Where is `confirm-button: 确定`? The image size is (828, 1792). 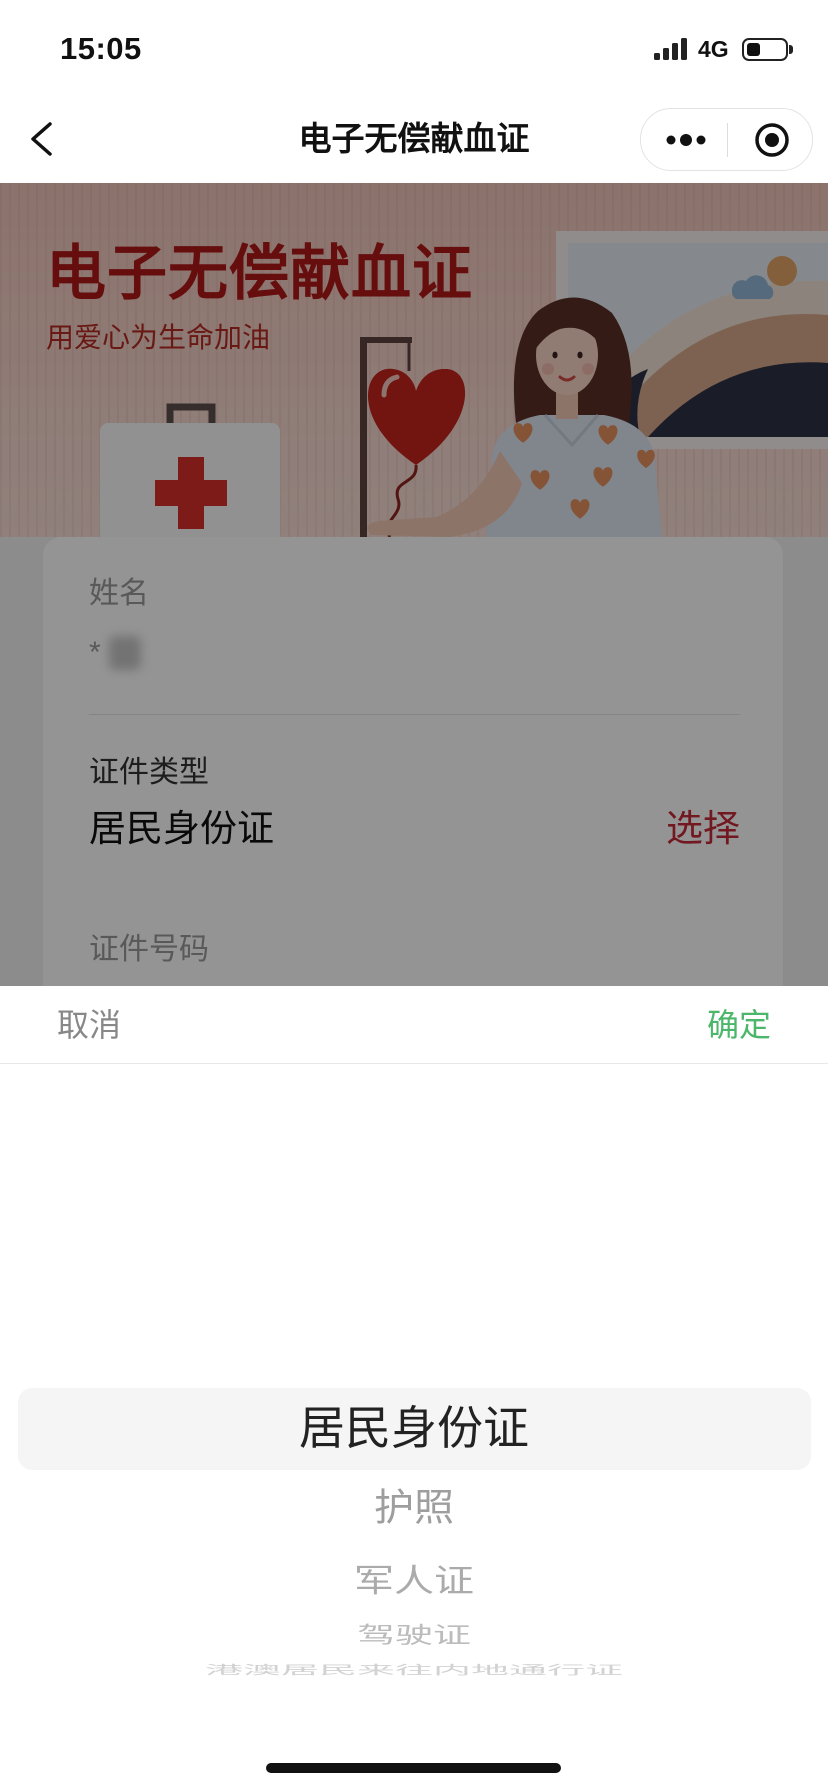
confirm-button: 确定 is located at coordinates (739, 1025).